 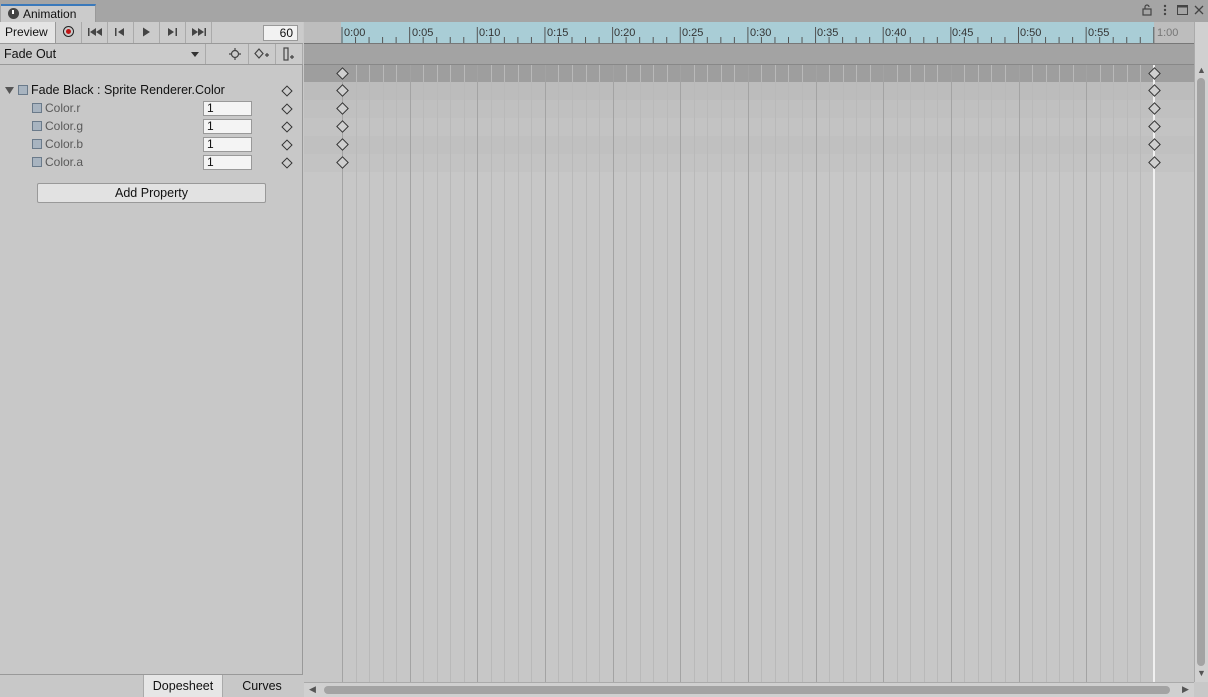 I want to click on menu-dots-icon, so click(x=1165, y=11).